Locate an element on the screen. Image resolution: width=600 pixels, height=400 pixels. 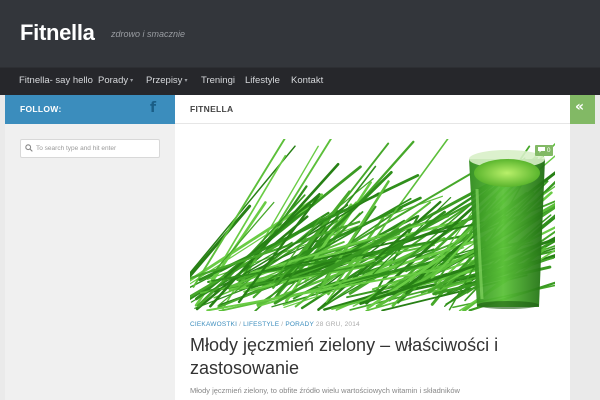
category-link: CIEKAWOSTKI is located at coordinates (213, 324).